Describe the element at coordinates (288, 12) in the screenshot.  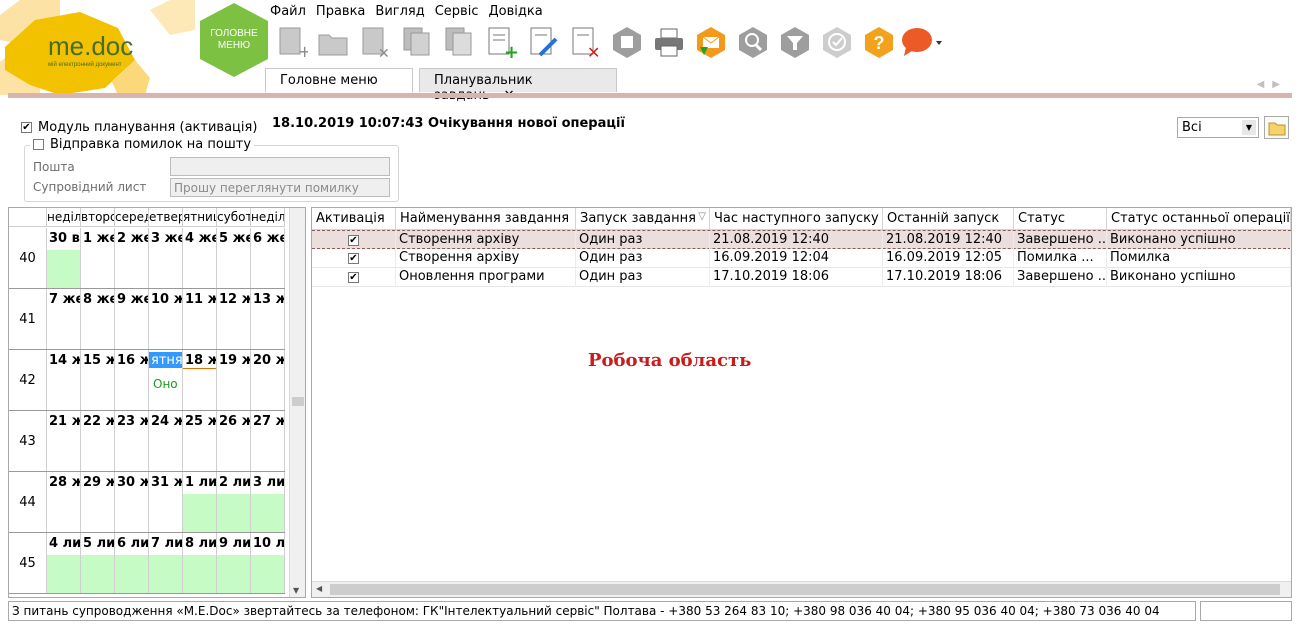
I see `menu-file: Файл` at that location.